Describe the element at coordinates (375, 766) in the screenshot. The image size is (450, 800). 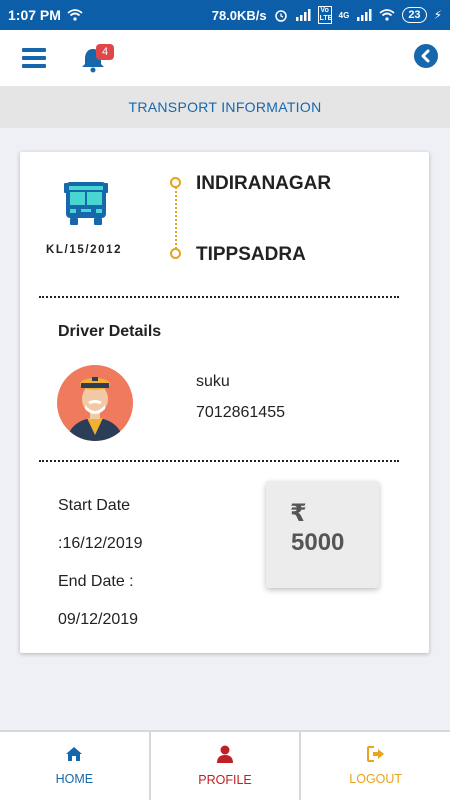
I see `nav-logout: LOGOUT` at that location.